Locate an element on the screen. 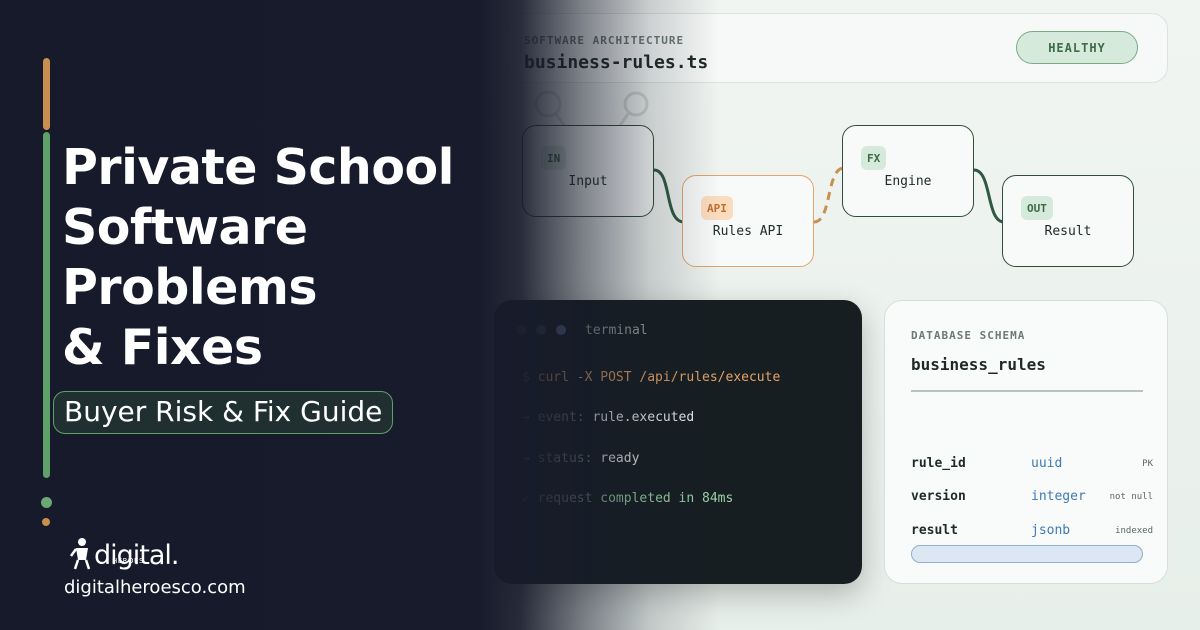  headline-line: Software is located at coordinates (185, 227).